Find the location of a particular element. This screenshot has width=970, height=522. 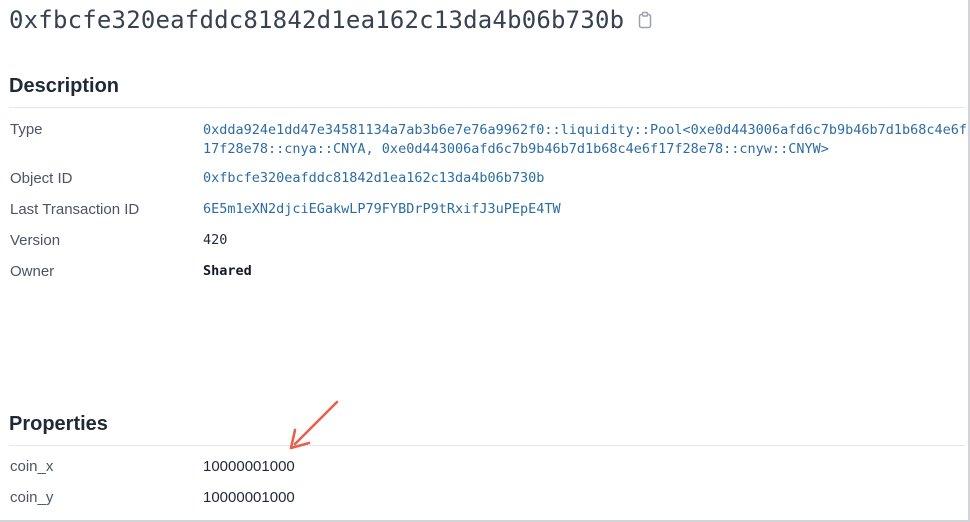

properties-heading: Properties is located at coordinates (58, 424).